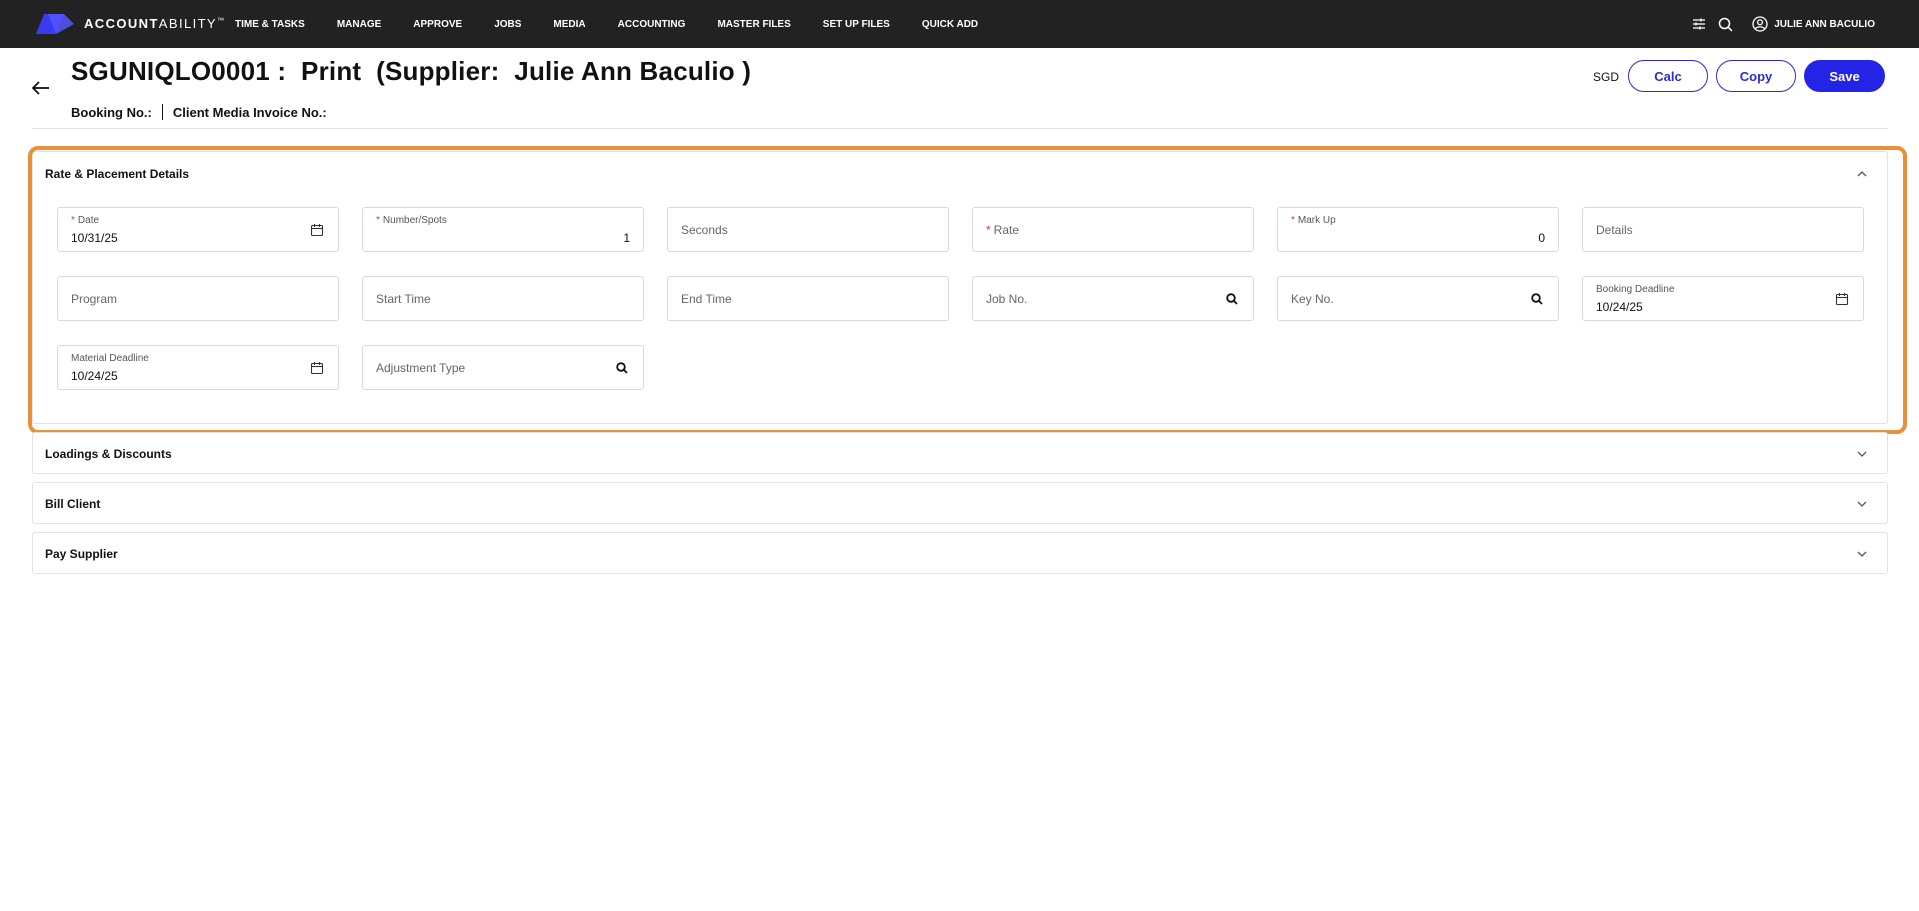 This screenshot has width=1919, height=911. Describe the element at coordinates (1699, 24) in the screenshot. I see `filter-sliders-icon` at that location.